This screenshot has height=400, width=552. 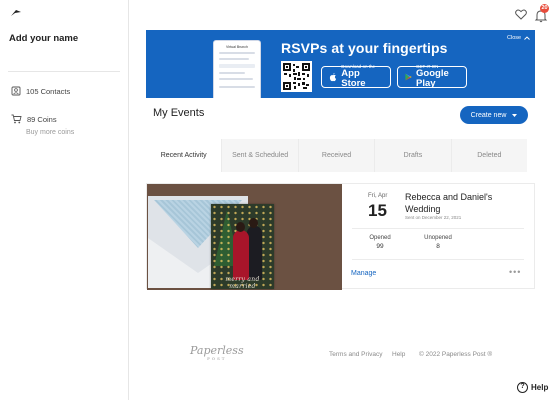 What do you see at coordinates (42, 119) in the screenshot?
I see `coins-label: 89 Coins` at bounding box center [42, 119].